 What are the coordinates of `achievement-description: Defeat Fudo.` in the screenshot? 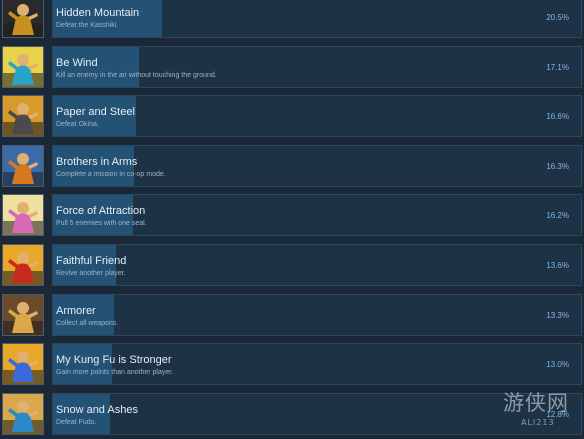 It's located at (76, 422).